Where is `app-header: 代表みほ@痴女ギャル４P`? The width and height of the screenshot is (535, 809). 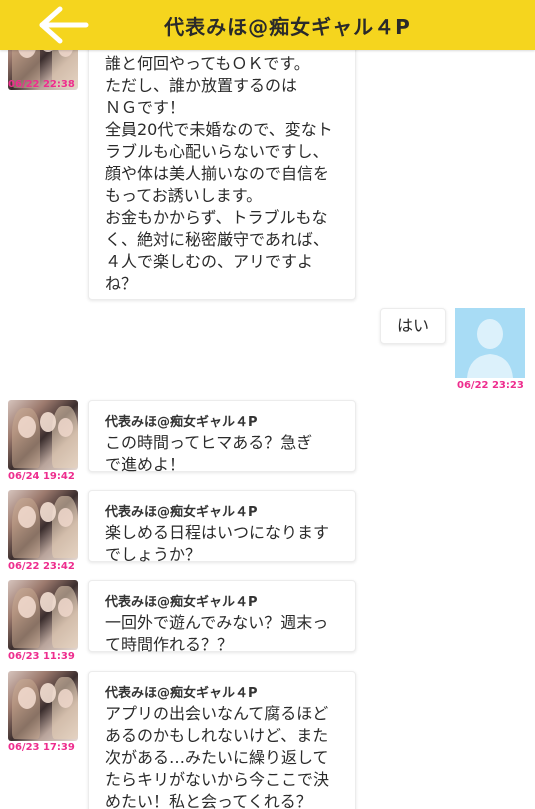
app-header: 代表みほ@痴女ギャル４P is located at coordinates (267, 25).